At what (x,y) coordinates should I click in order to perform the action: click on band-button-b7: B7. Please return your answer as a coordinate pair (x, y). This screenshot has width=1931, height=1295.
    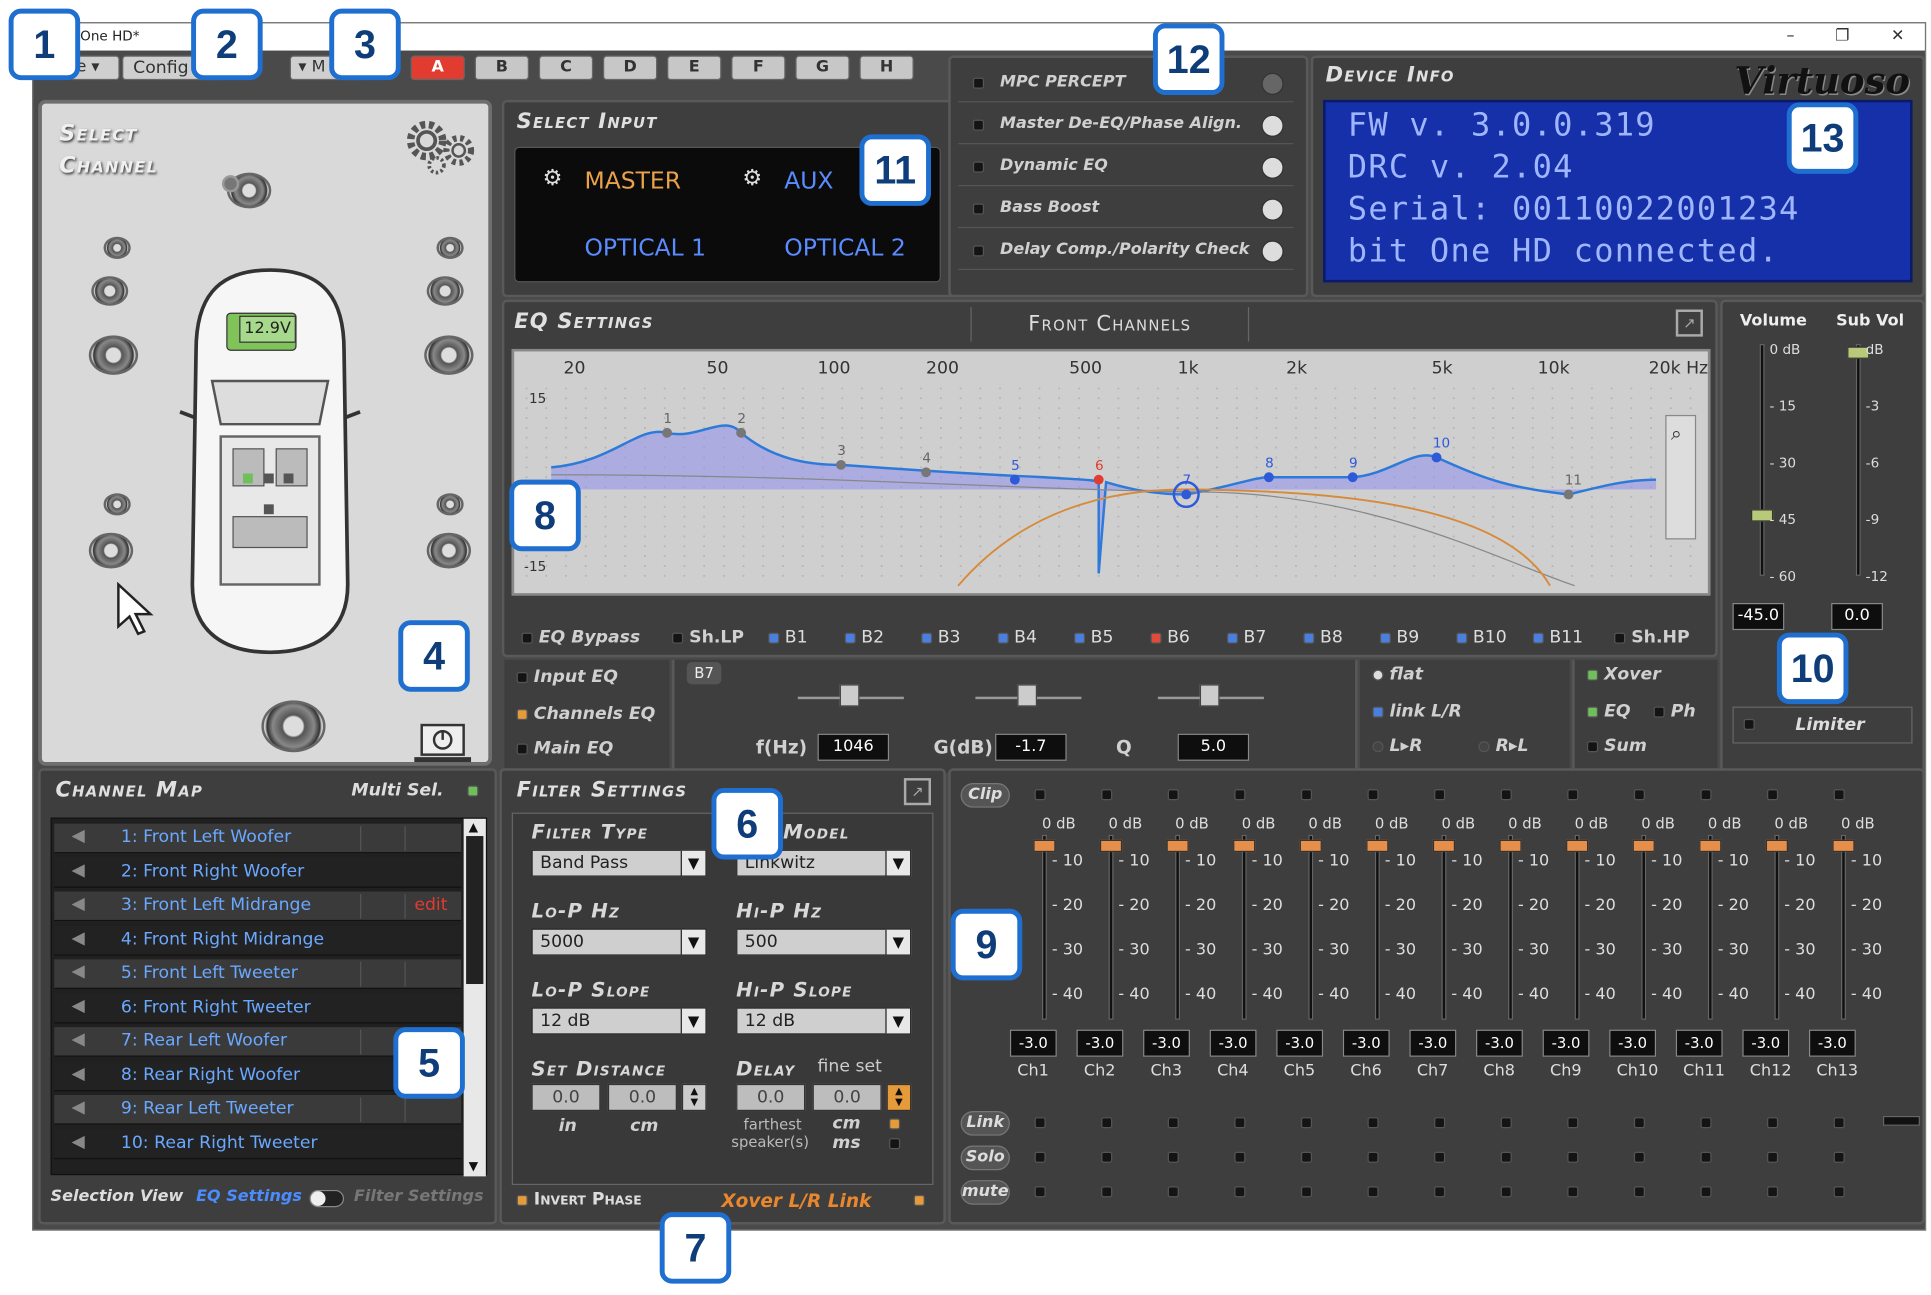
    Looking at the image, I should click on (1246, 637).